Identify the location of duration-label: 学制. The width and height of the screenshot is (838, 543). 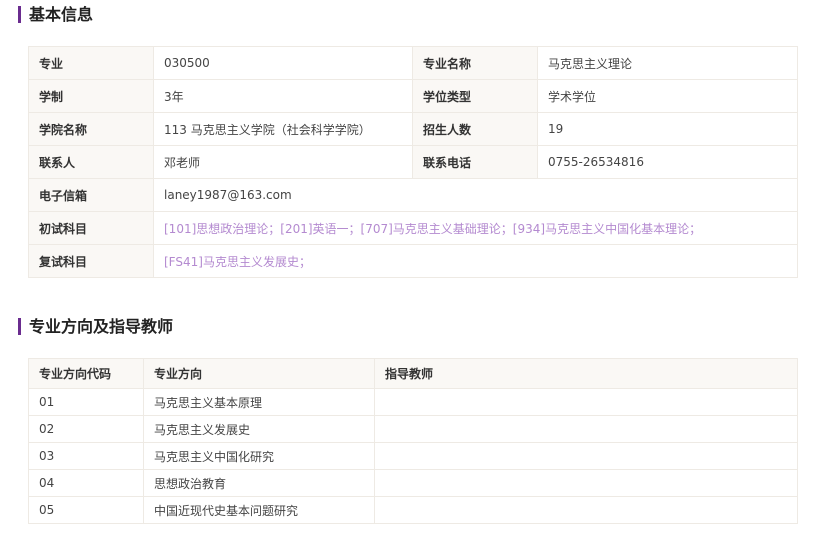
(91, 96).